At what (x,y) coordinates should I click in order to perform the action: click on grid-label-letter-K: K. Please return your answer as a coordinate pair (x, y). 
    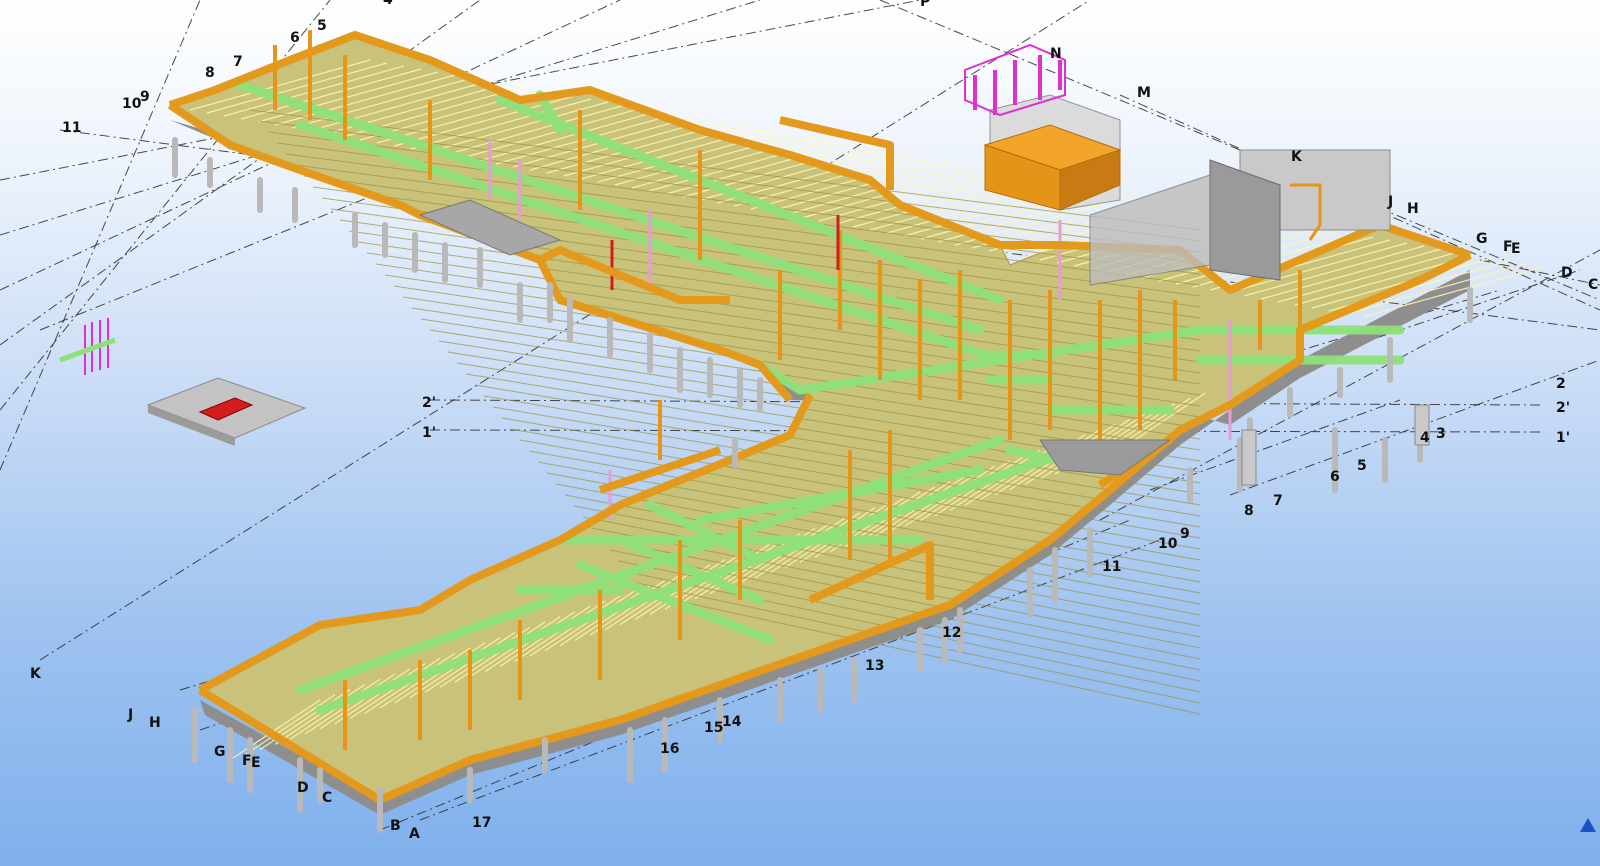
    Looking at the image, I should click on (36, 674).